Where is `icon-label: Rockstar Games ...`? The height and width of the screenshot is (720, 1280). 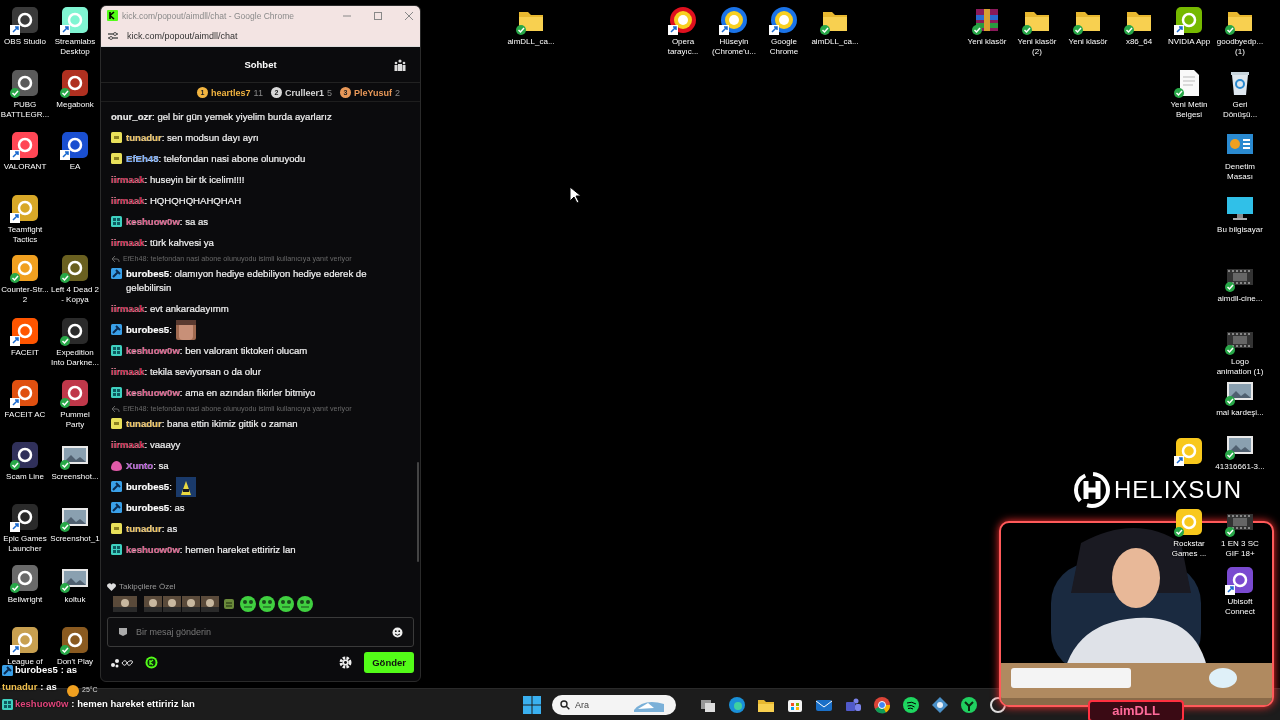
icon-label: Rockstar Games ... is located at coordinates (1189, 549).